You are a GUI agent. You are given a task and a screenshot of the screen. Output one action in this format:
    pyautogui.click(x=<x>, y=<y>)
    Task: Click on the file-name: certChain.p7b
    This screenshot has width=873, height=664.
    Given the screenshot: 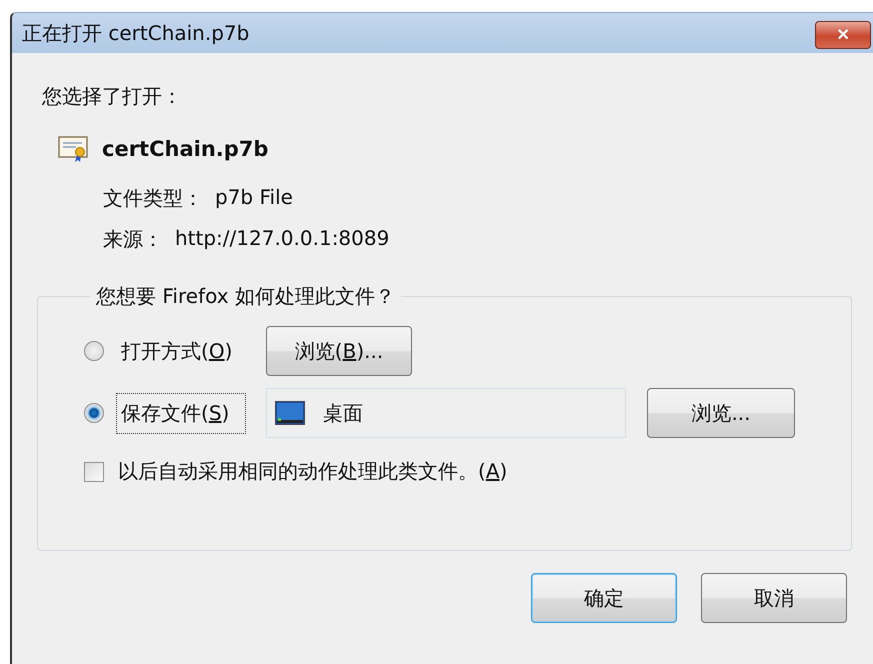 What is the action you would take?
    pyautogui.click(x=185, y=149)
    